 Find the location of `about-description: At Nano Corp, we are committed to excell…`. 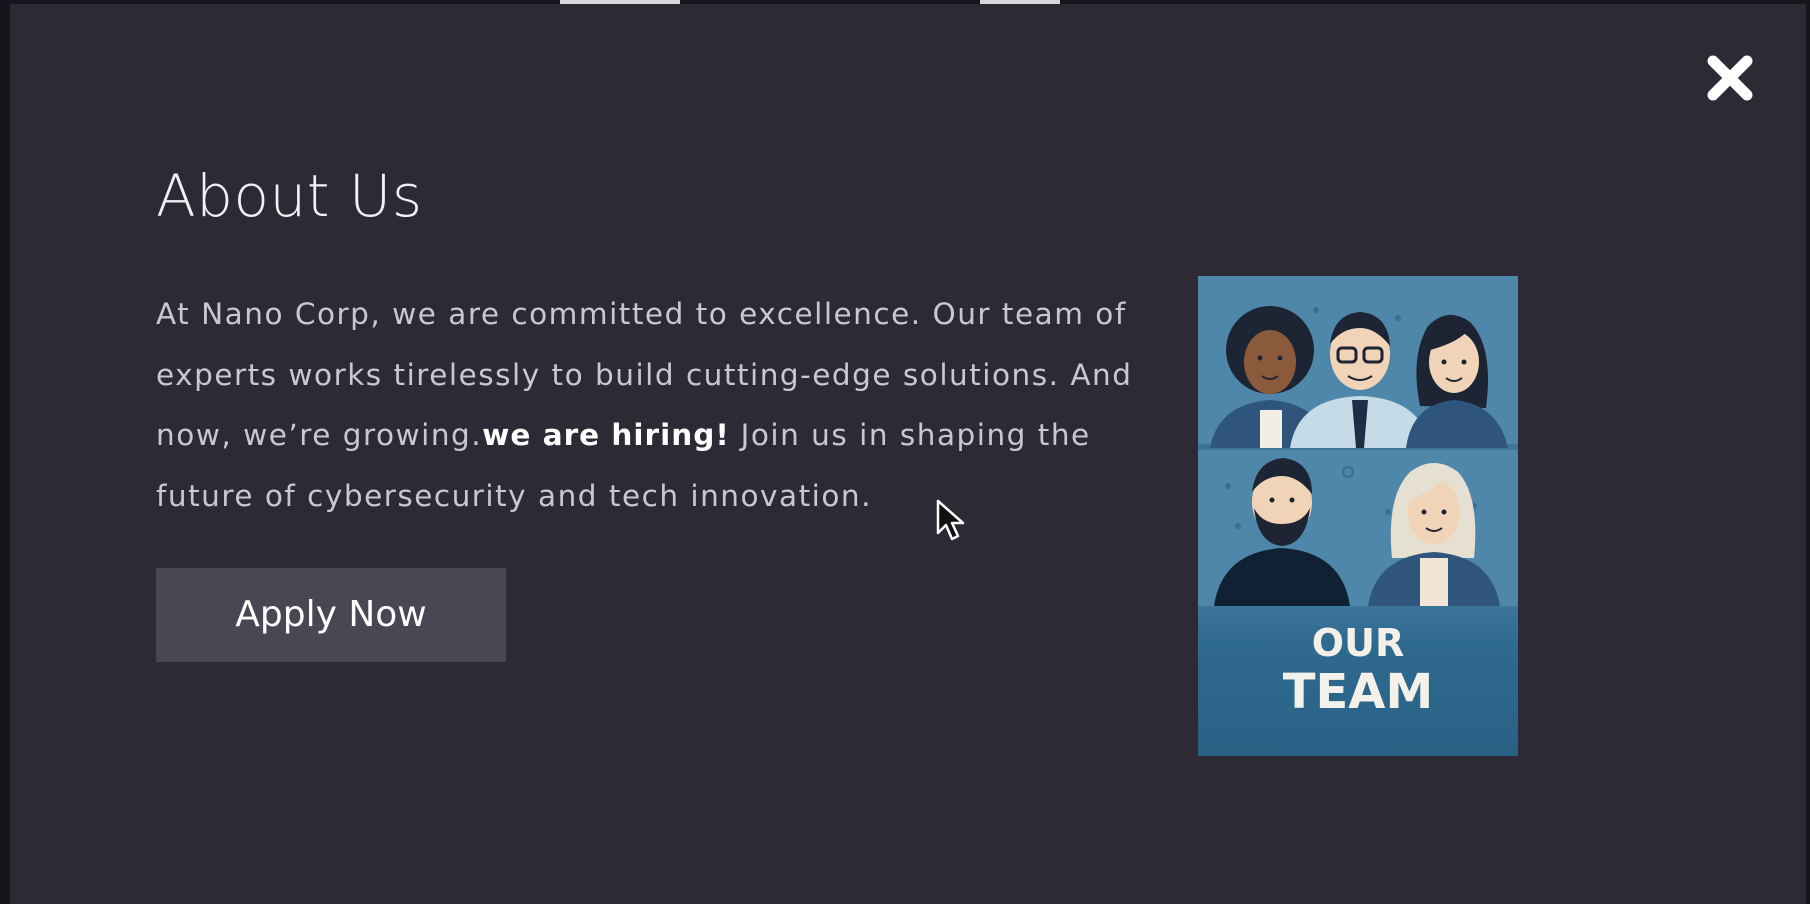

about-description: At Nano Corp, we are committed to excell… is located at coordinates (656, 405).